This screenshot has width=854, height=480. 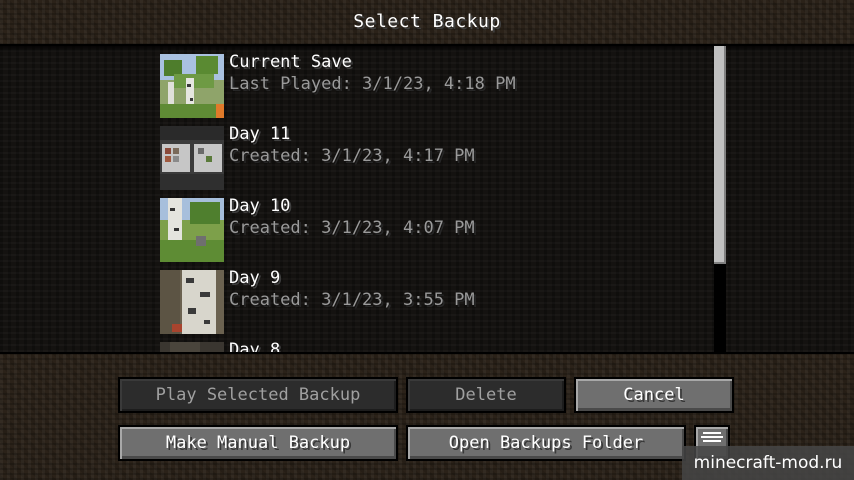 I want to click on make-manual-backup-button: Make Manual Backup, so click(x=258, y=443).